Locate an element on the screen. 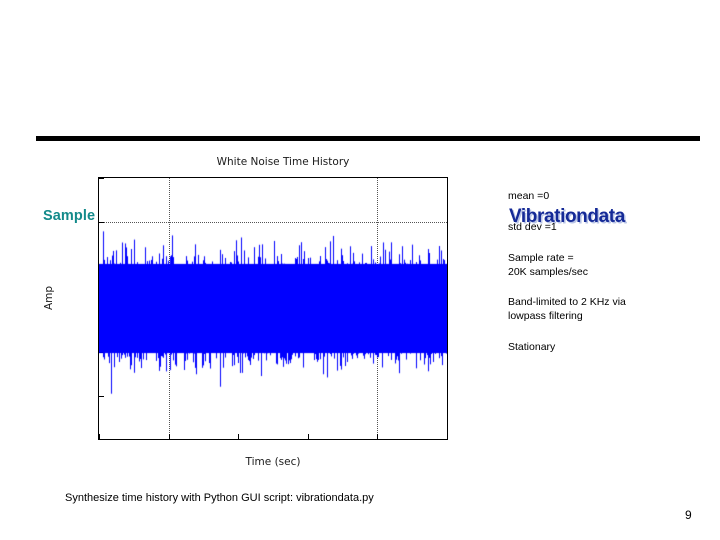 The image size is (720, 540). x-tick-label: 0 is located at coordinates (102, 439).